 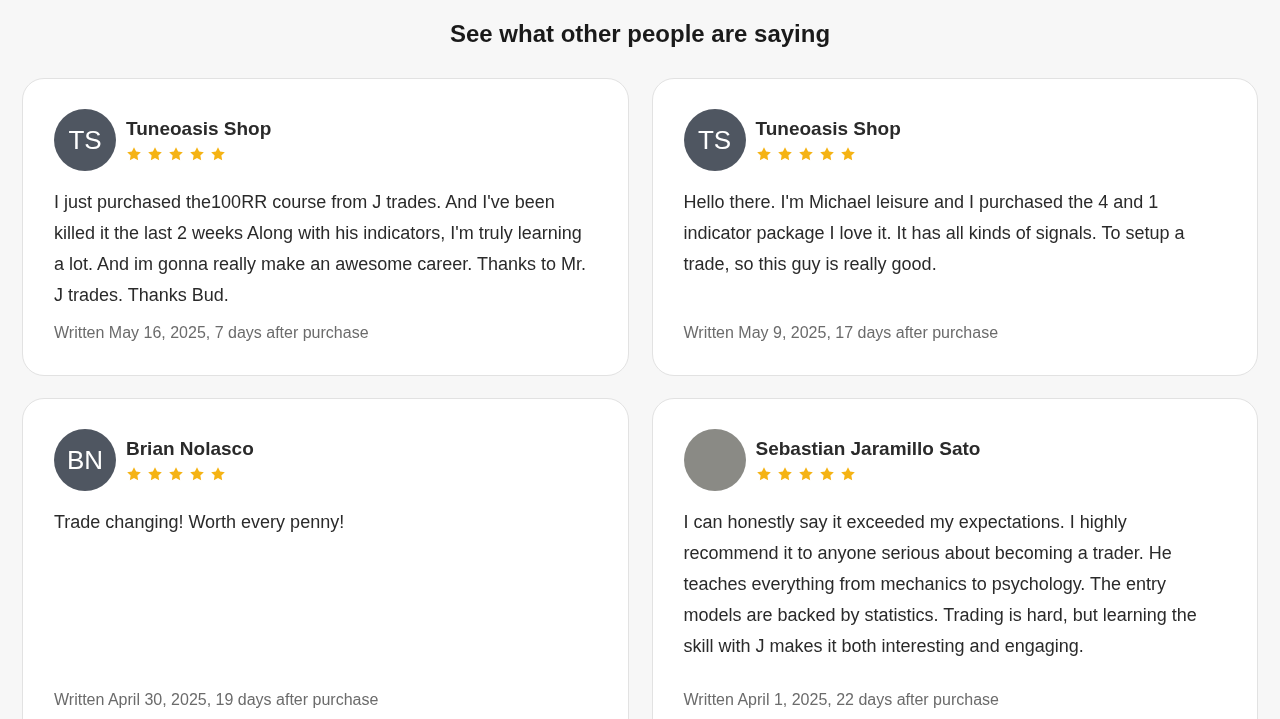 What do you see at coordinates (190, 449) in the screenshot?
I see `reviewer-name: Brian Nolasco` at bounding box center [190, 449].